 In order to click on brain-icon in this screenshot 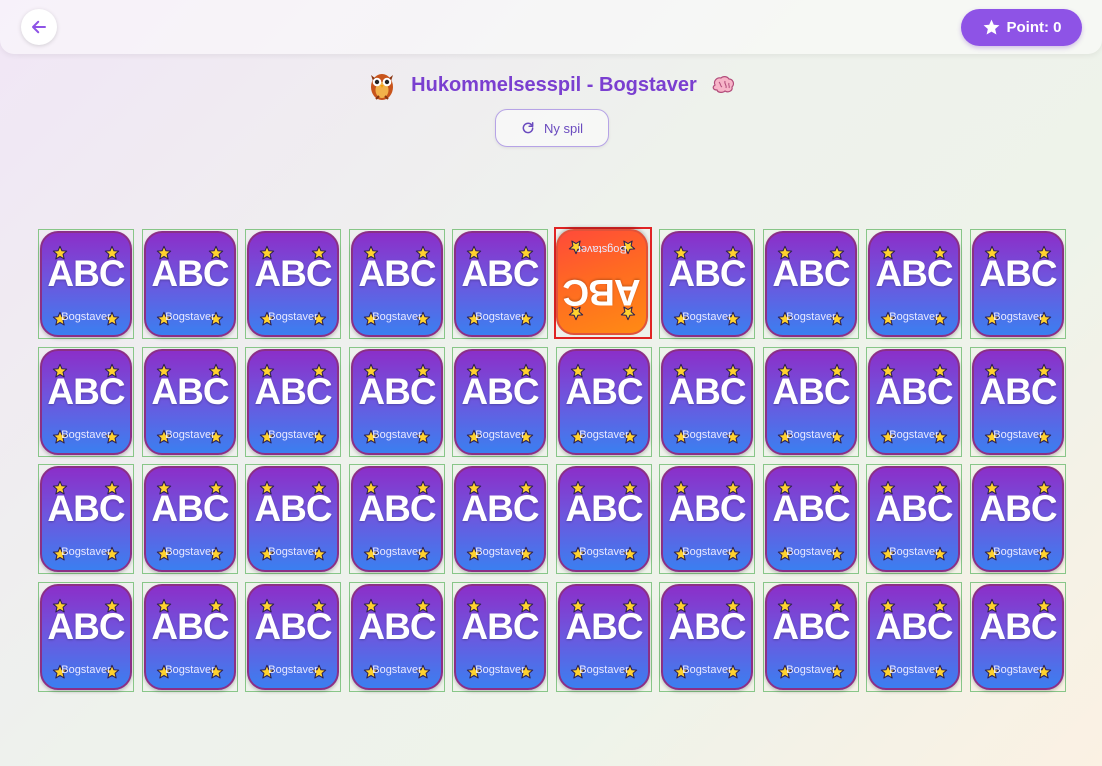, I will do `click(723, 84)`.